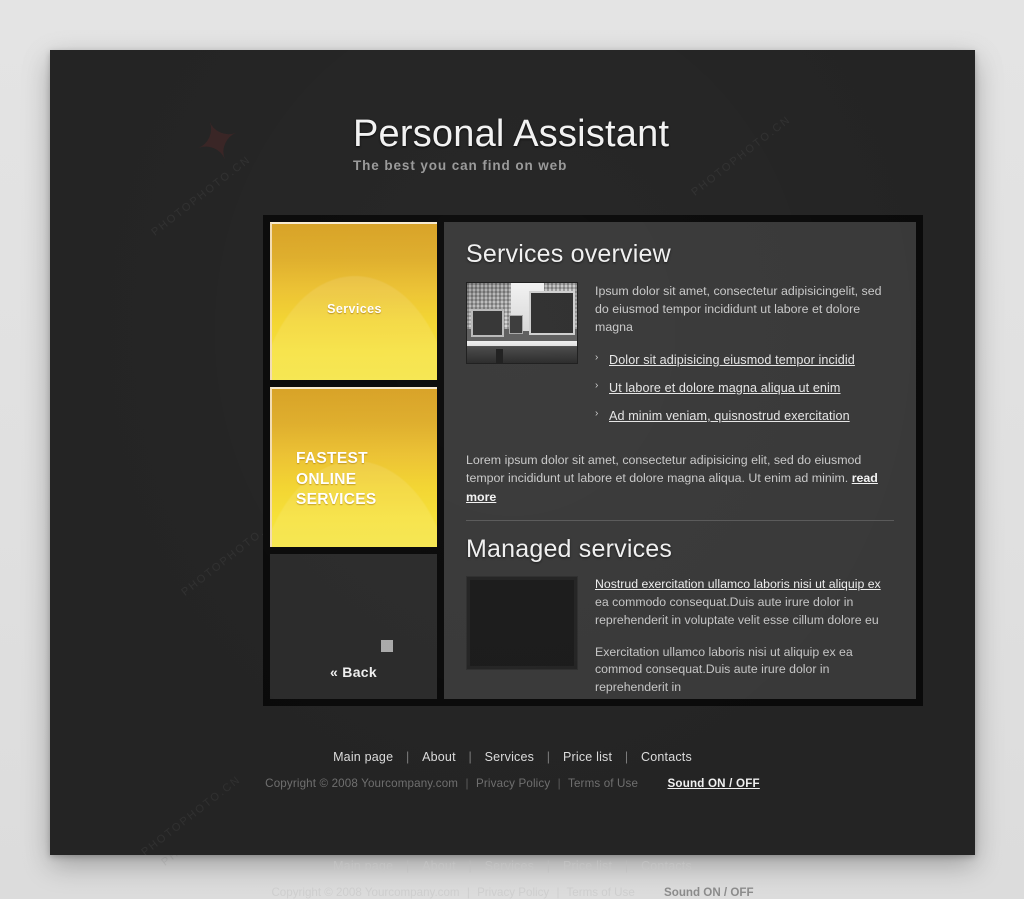 The width and height of the screenshot is (1024, 899). I want to click on tile-back: « Back, so click(353, 626).